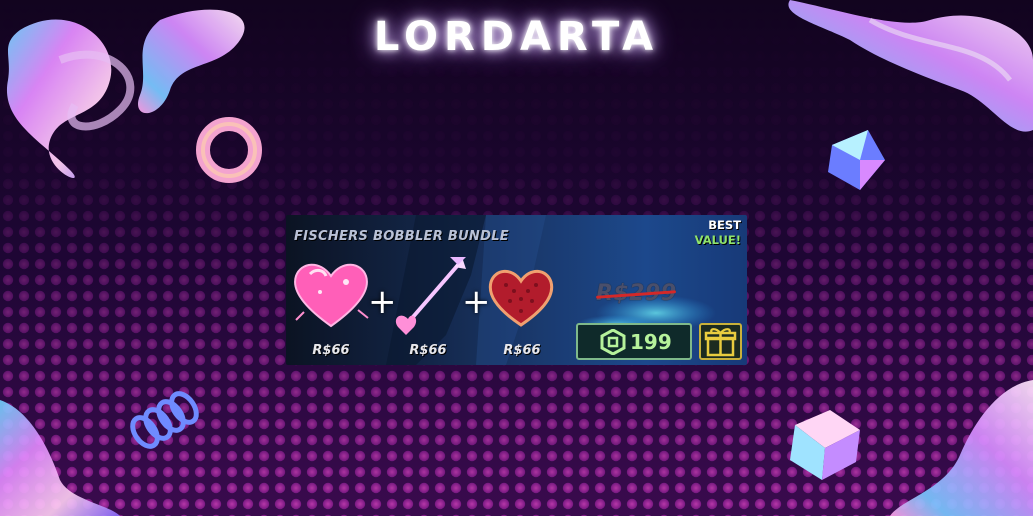  I want to click on bundle-item-pink-heart, so click(331, 295).